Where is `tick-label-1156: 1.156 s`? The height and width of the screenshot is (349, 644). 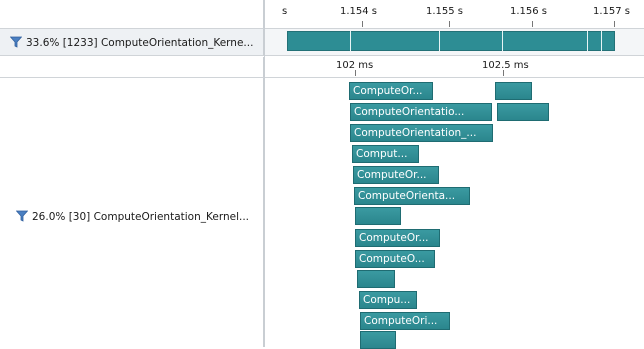
tick-label-1156: 1.156 s is located at coordinates (529, 11).